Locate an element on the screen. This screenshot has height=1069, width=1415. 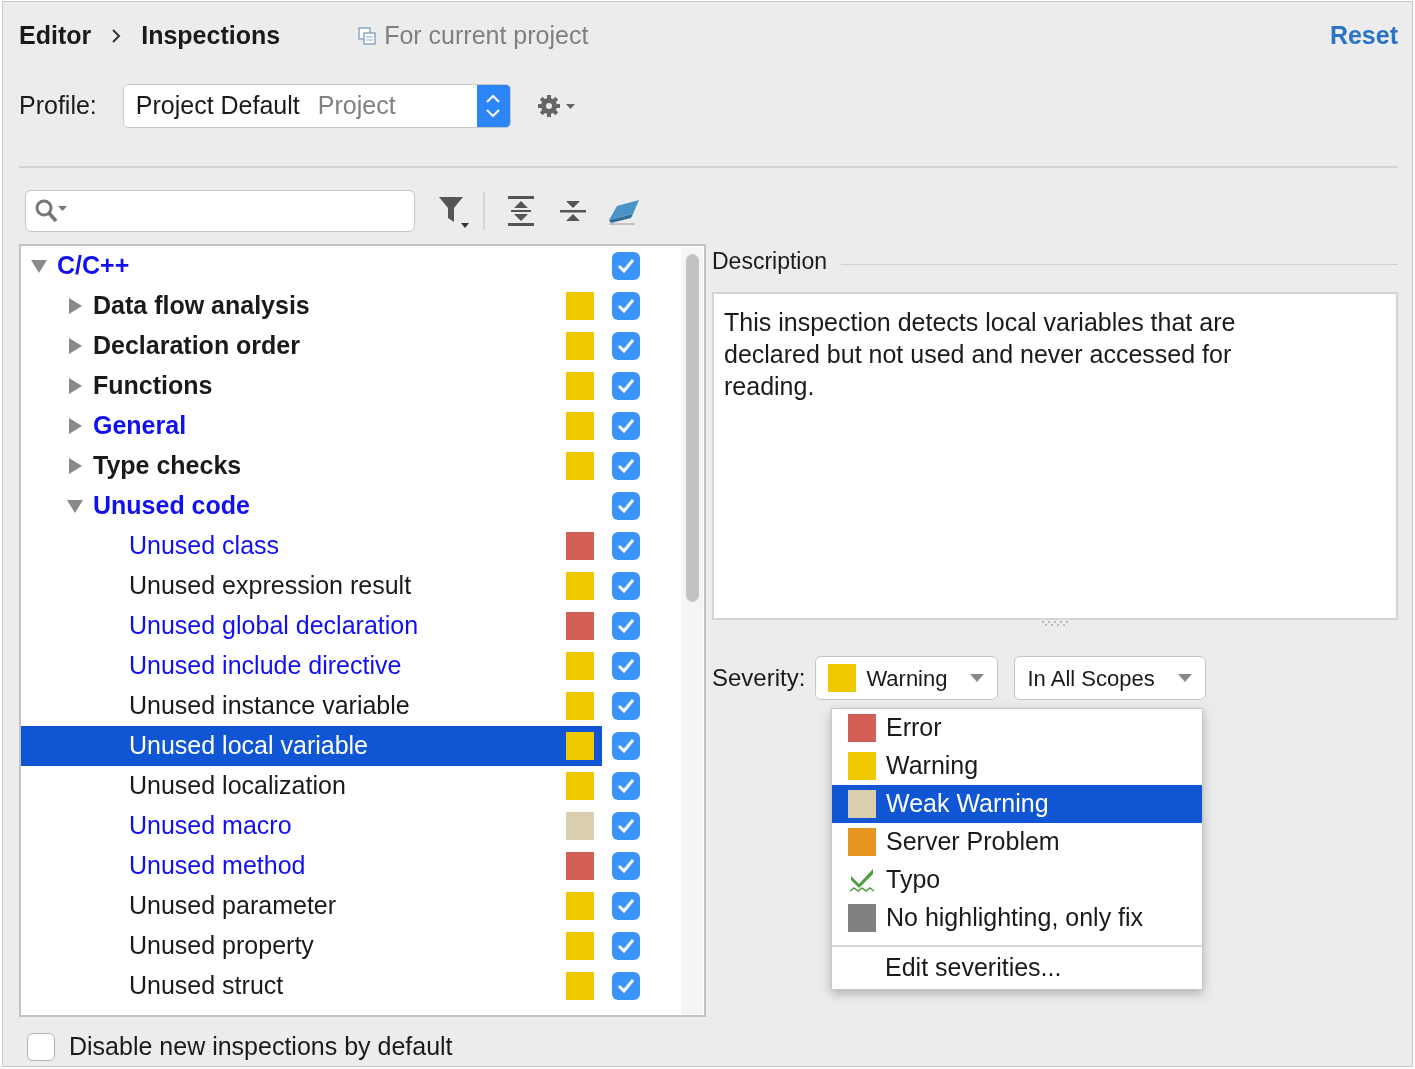
menu-item: Typo is located at coordinates (1017, 880).